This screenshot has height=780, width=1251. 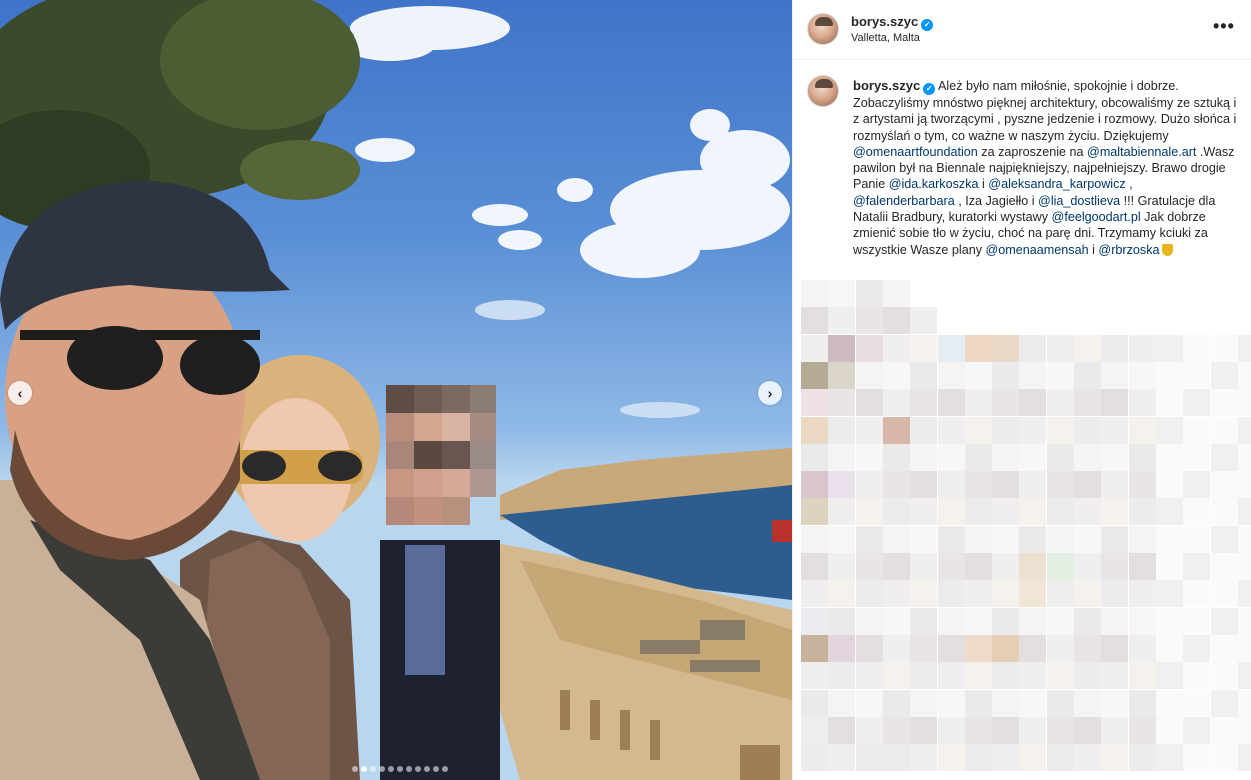 I want to click on mention-link: @rbrzoska, so click(x=1128, y=250).